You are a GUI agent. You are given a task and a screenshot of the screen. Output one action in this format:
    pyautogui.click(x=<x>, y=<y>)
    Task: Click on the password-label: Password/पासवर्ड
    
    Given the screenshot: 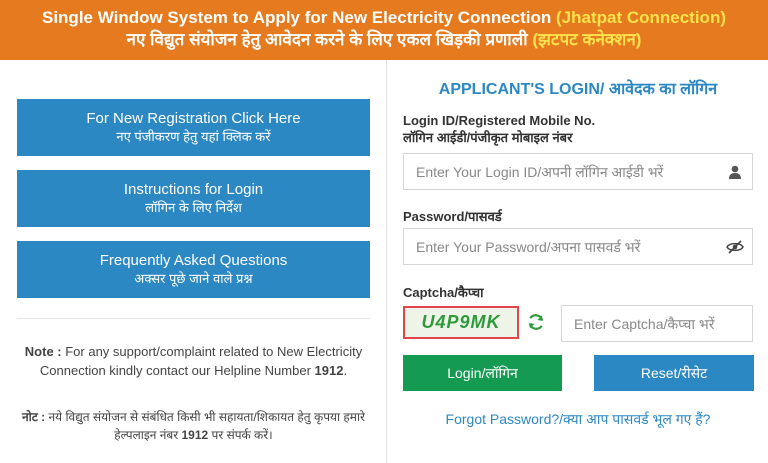 What is the action you would take?
    pyautogui.click(x=452, y=216)
    